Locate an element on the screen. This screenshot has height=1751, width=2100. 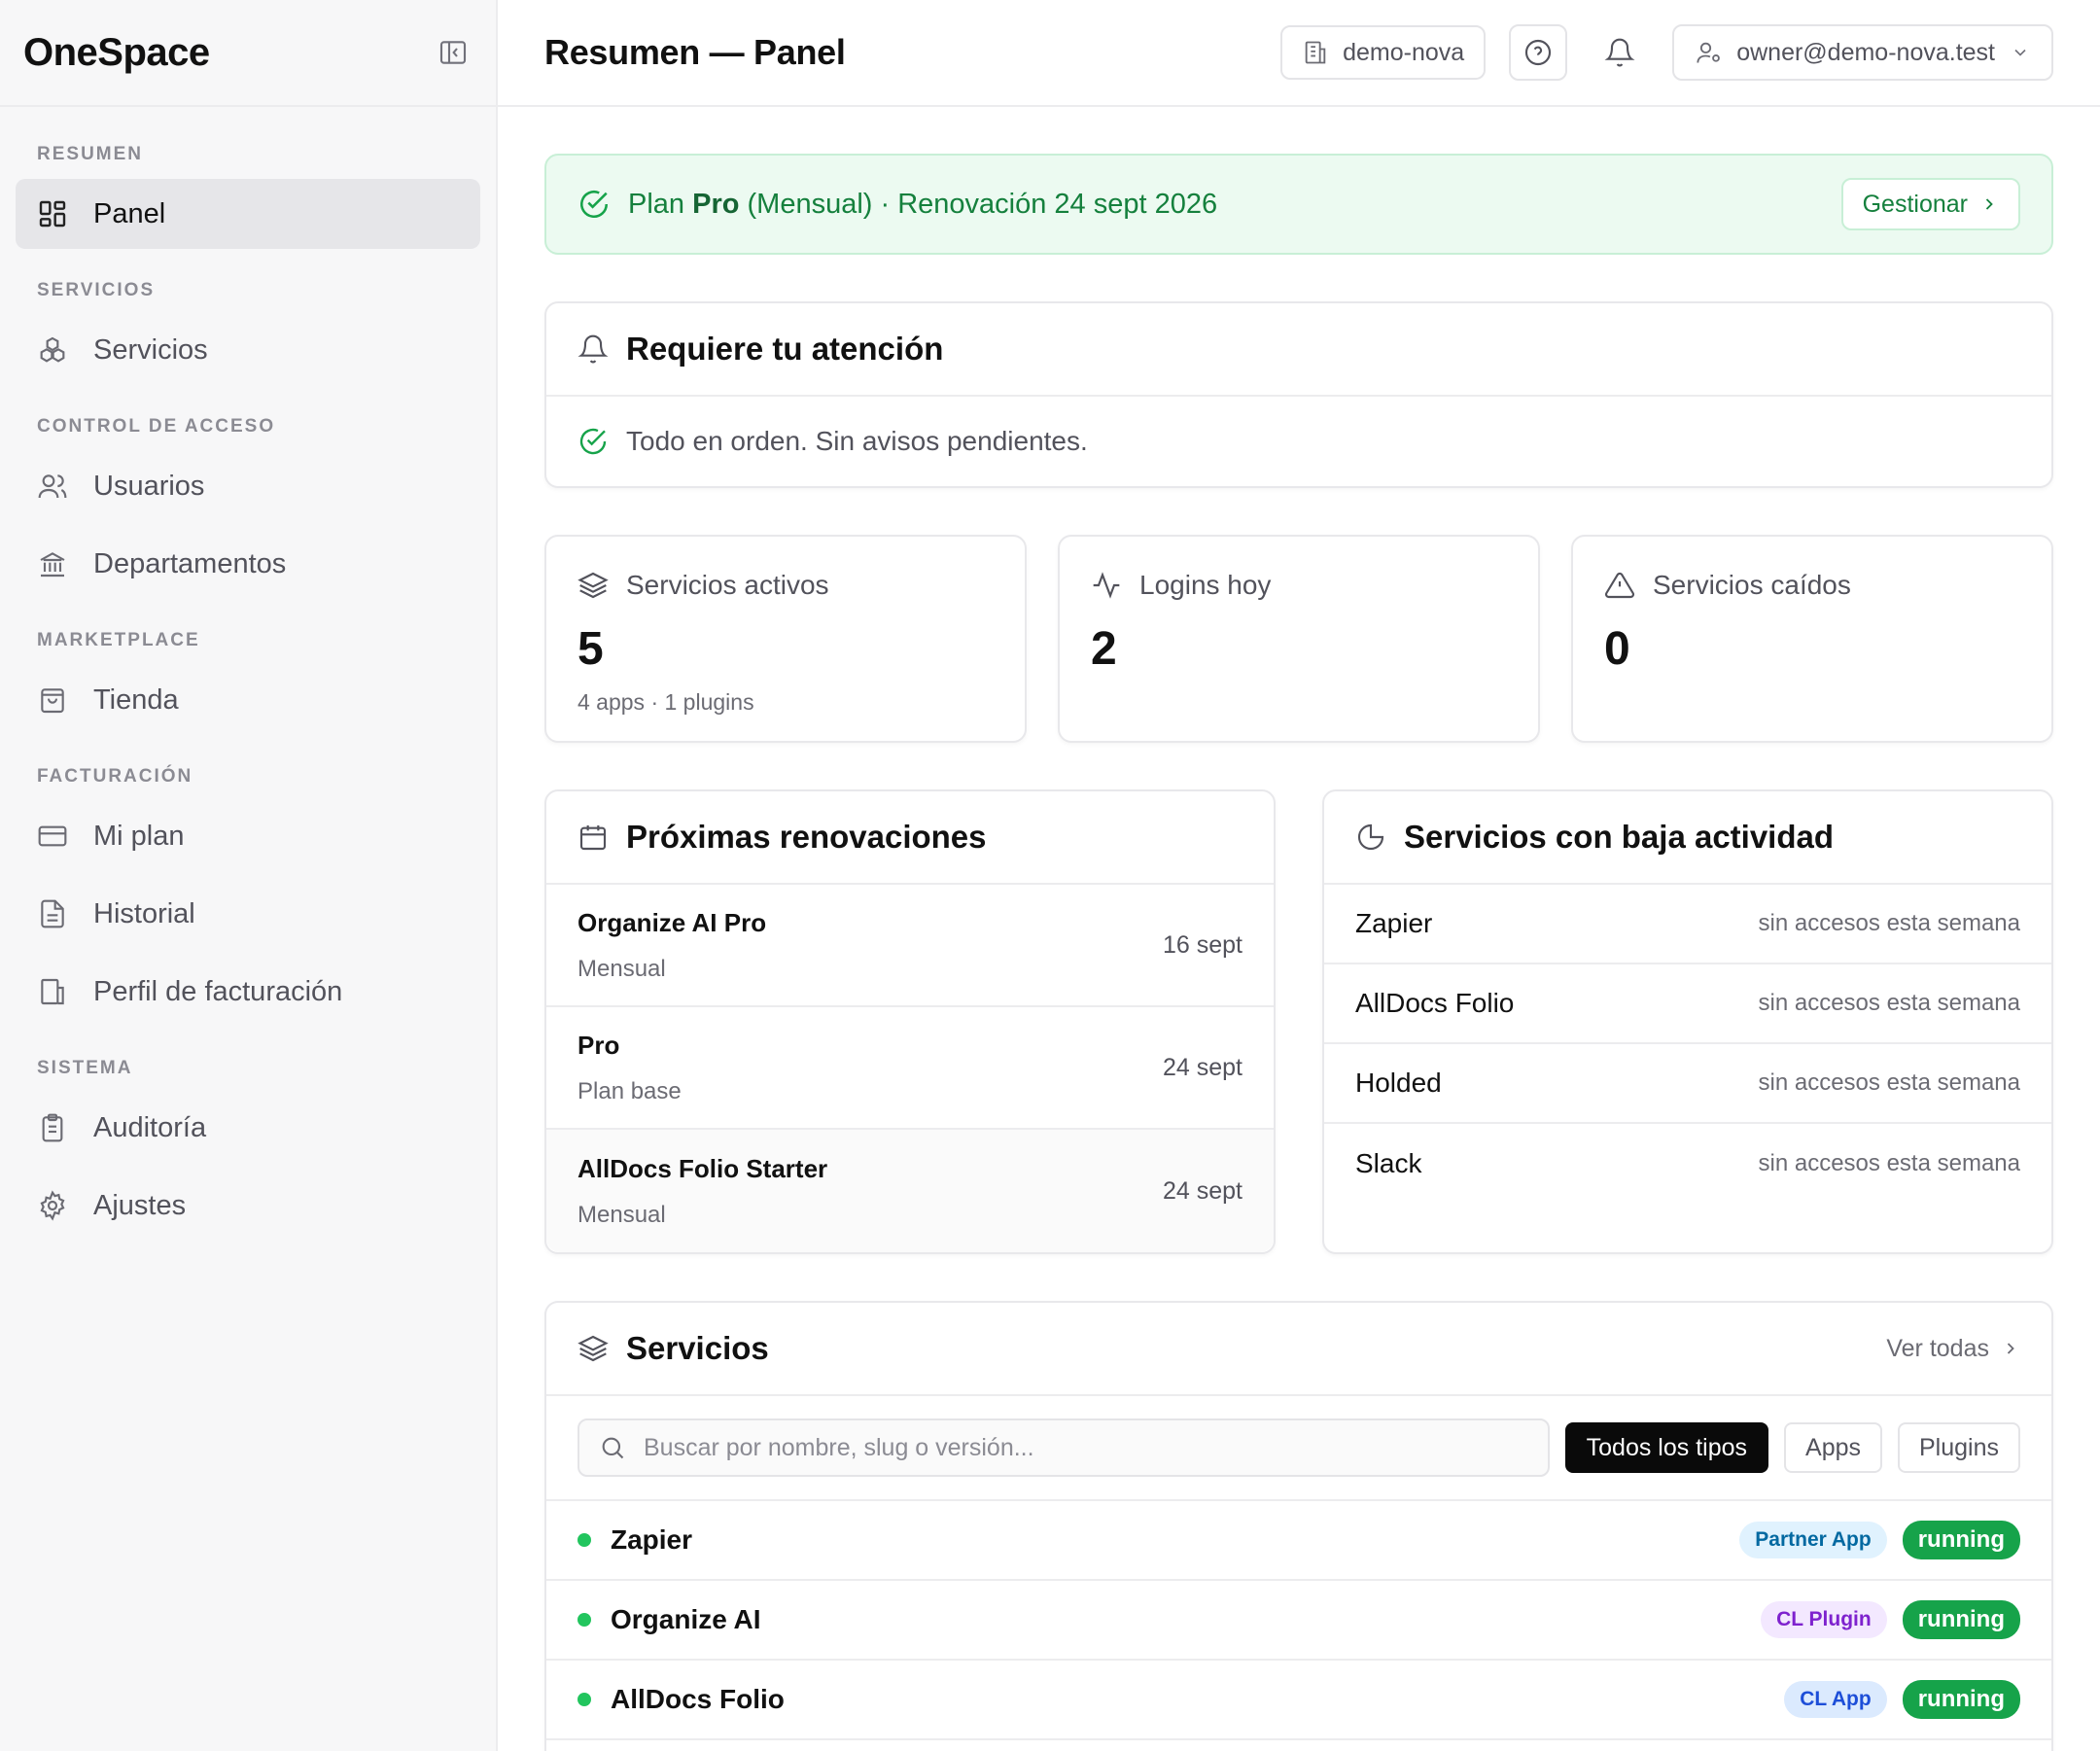
sidebar-item-mi-plan: Mi plan is located at coordinates (248, 836).